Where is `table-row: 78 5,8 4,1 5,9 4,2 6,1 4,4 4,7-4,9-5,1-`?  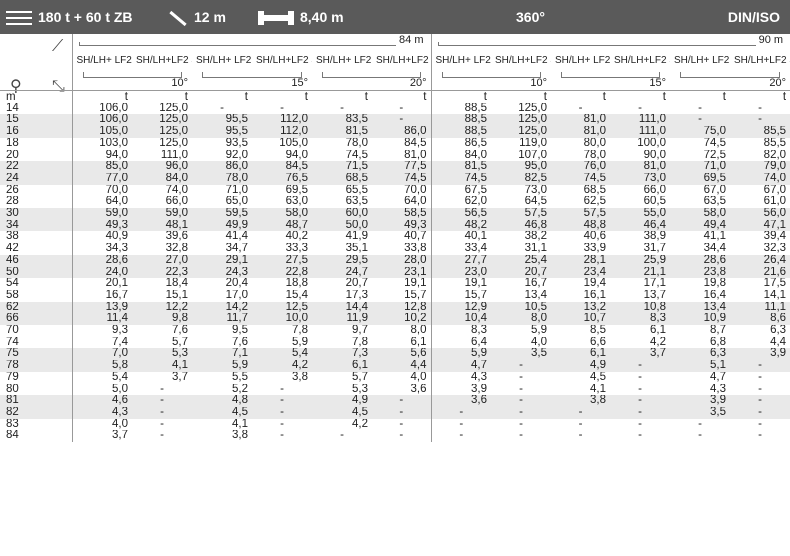
table-row: 78 5,8 4,1 5,9 4,2 6,1 4,4 4,7-4,9-5,1- is located at coordinates (395, 366).